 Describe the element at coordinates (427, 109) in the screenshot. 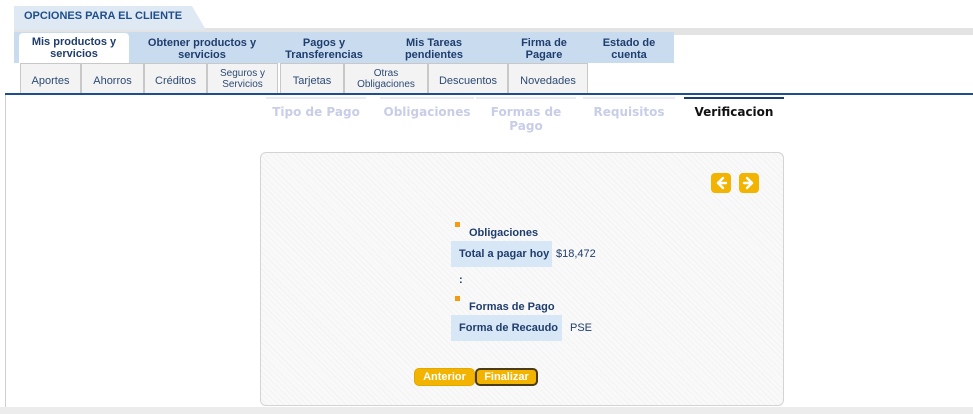

I see `step-obligaciones: Obligaciones` at that location.